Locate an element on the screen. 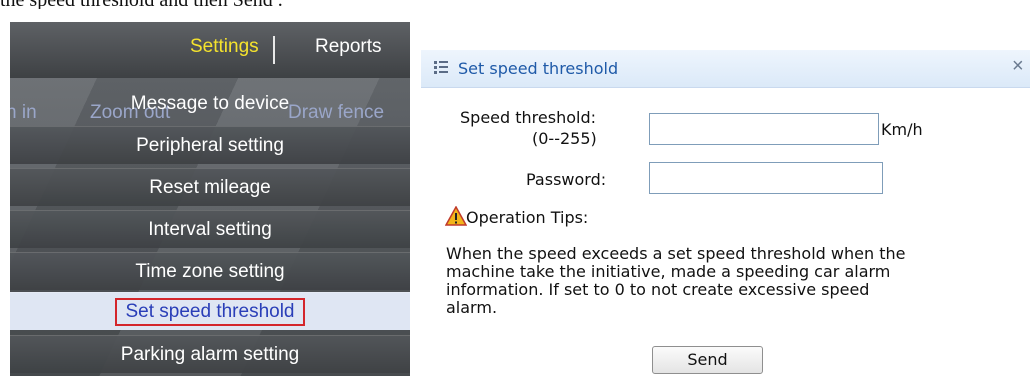  menu-item-peripheral-setting: Peripheral setting is located at coordinates (210, 145).